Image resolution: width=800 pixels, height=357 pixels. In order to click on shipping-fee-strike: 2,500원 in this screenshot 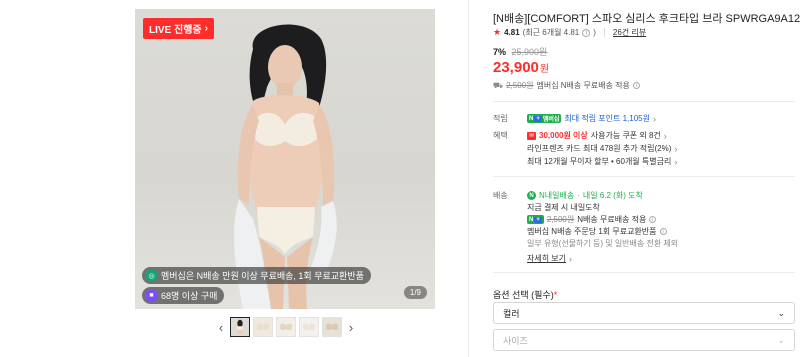, I will do `click(520, 85)`.